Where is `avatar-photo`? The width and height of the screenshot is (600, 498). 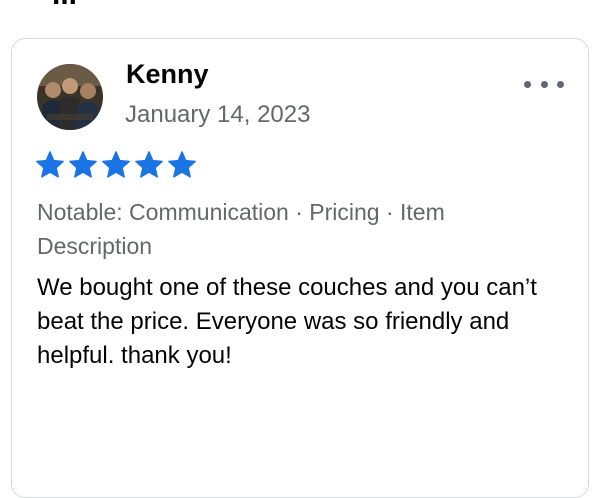
avatar-photo is located at coordinates (70, 97).